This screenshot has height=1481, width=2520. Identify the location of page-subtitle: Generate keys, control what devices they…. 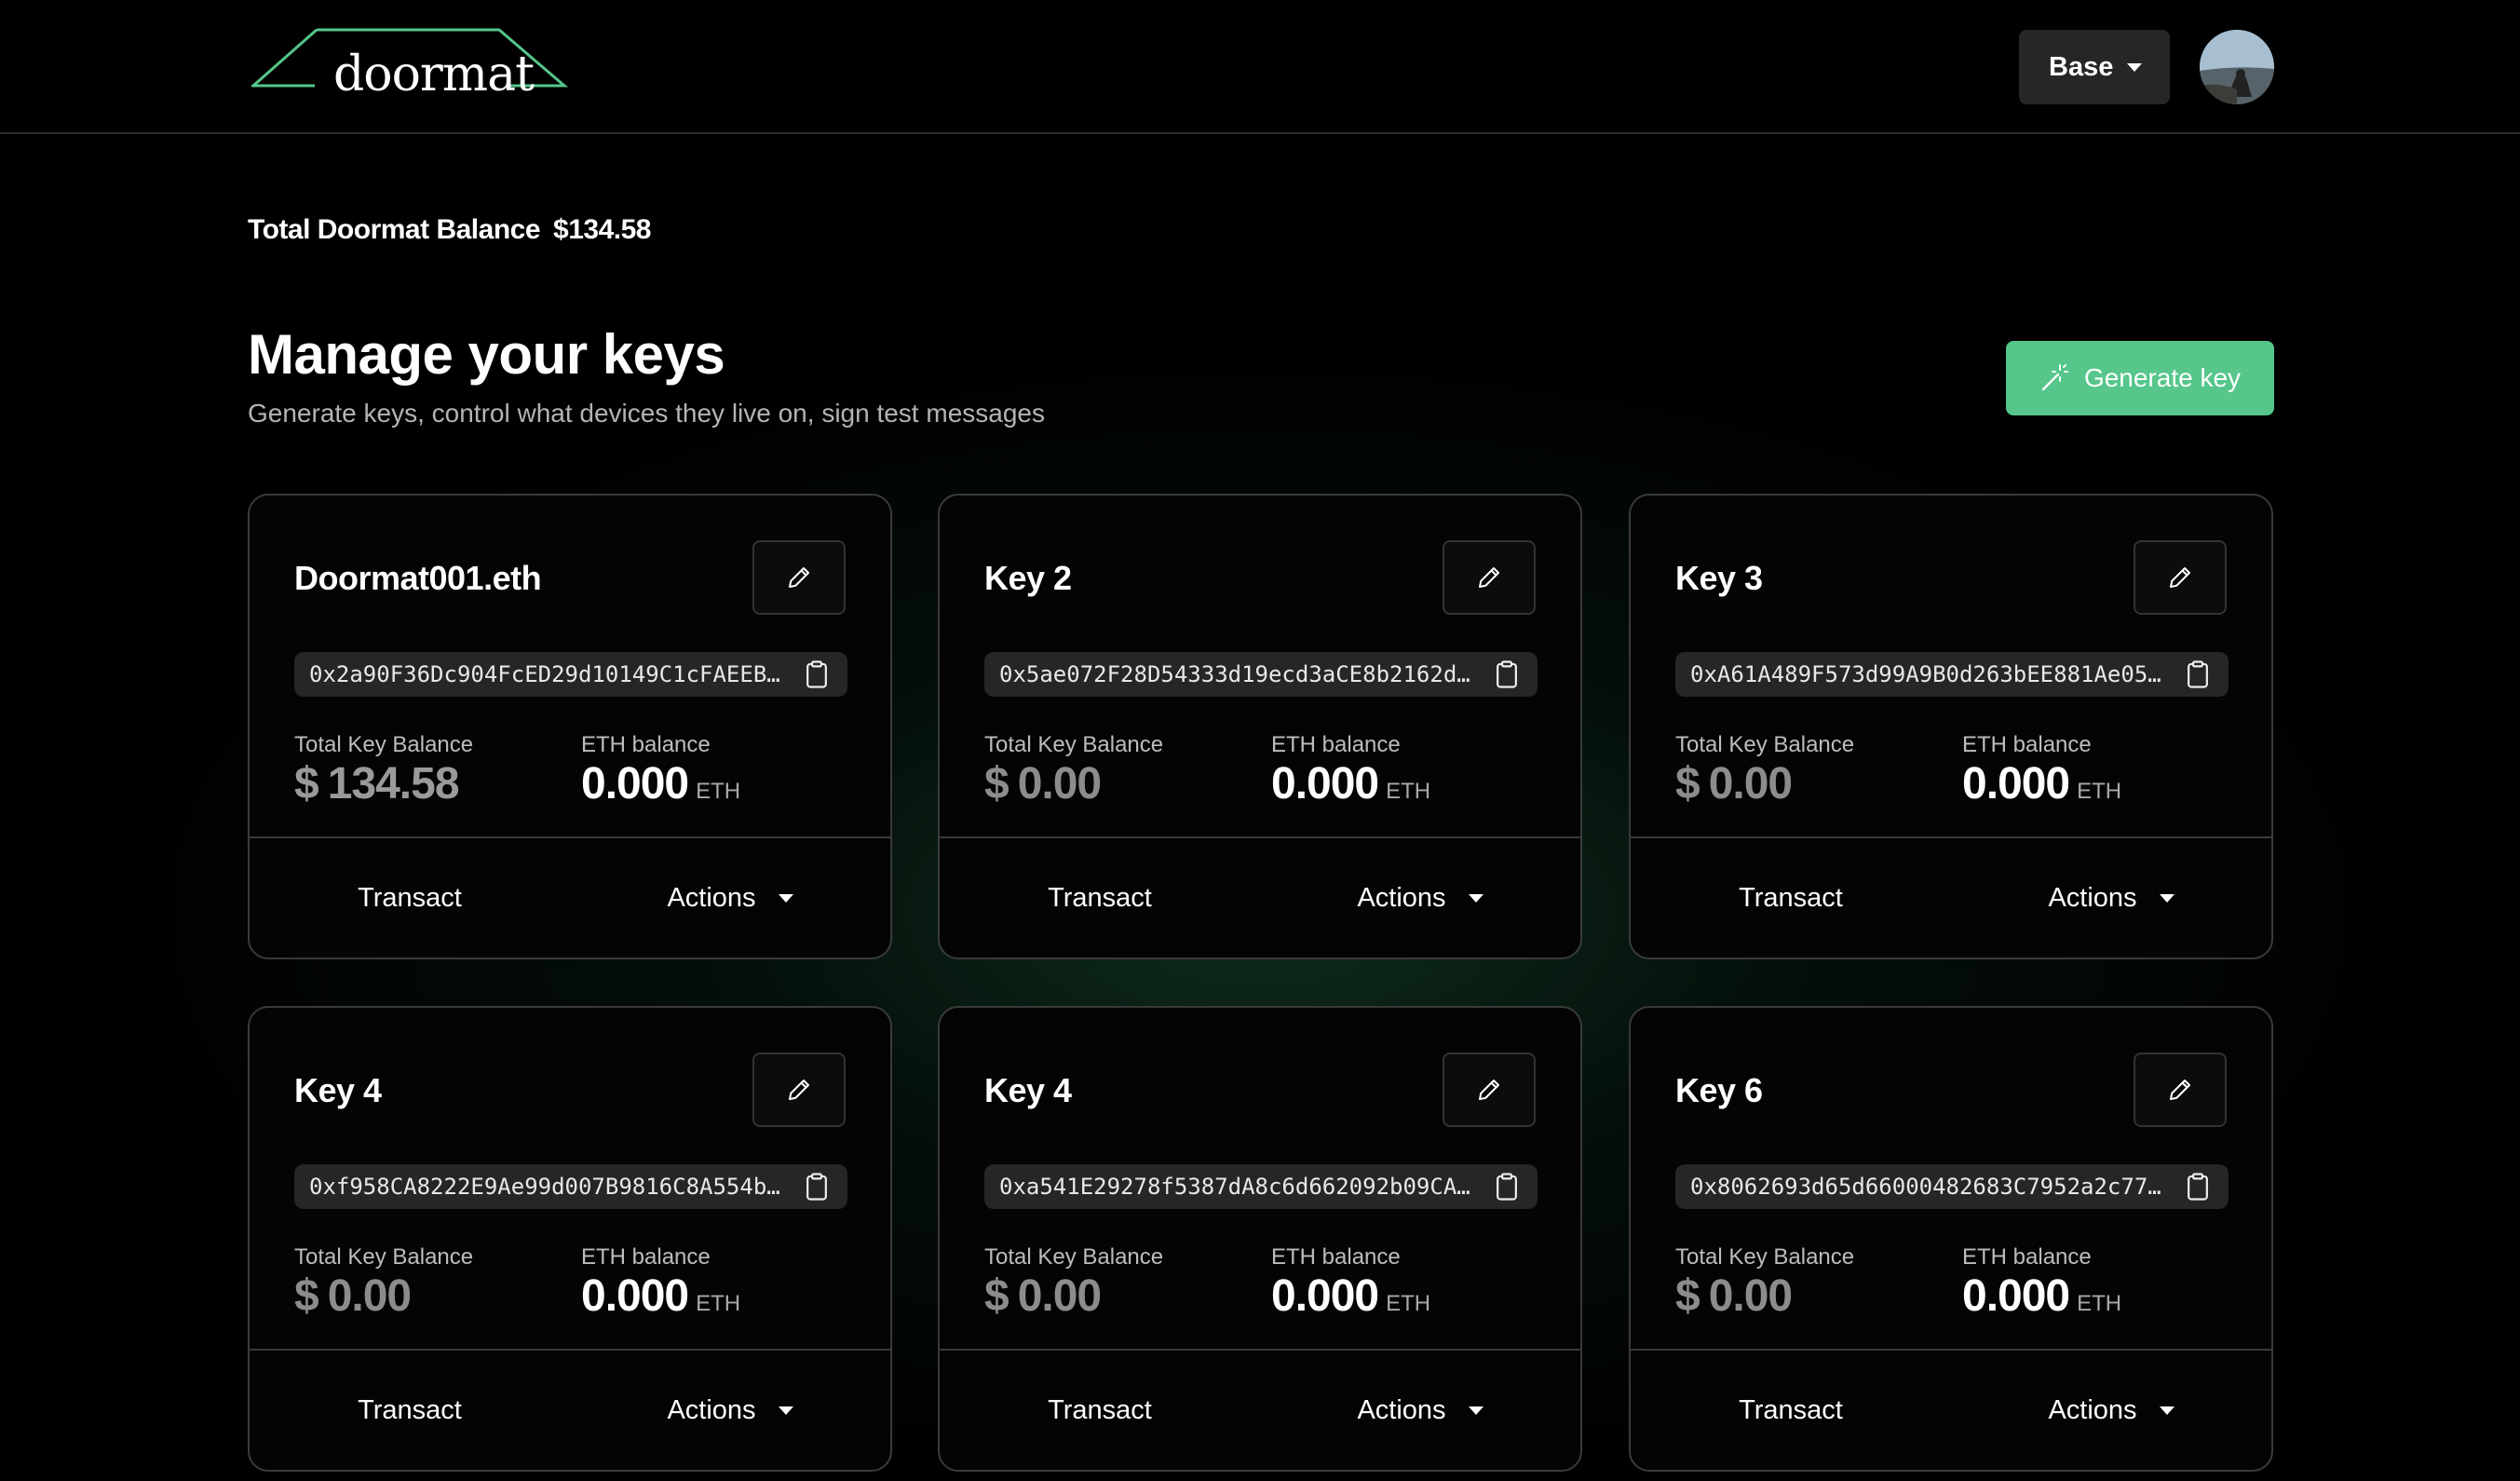
(646, 414).